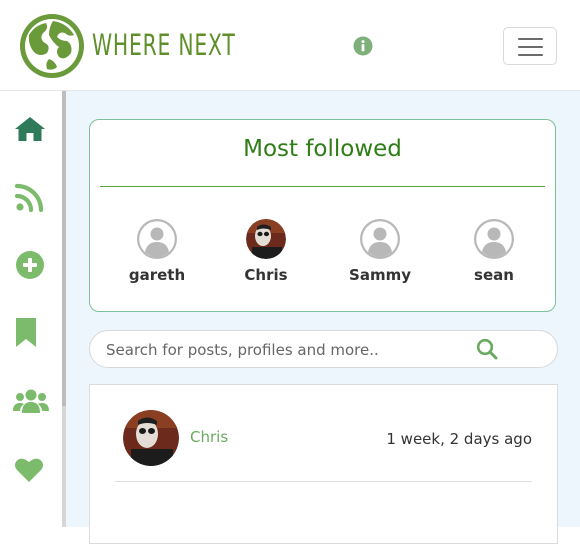  I want to click on users-icon, so click(31, 401).